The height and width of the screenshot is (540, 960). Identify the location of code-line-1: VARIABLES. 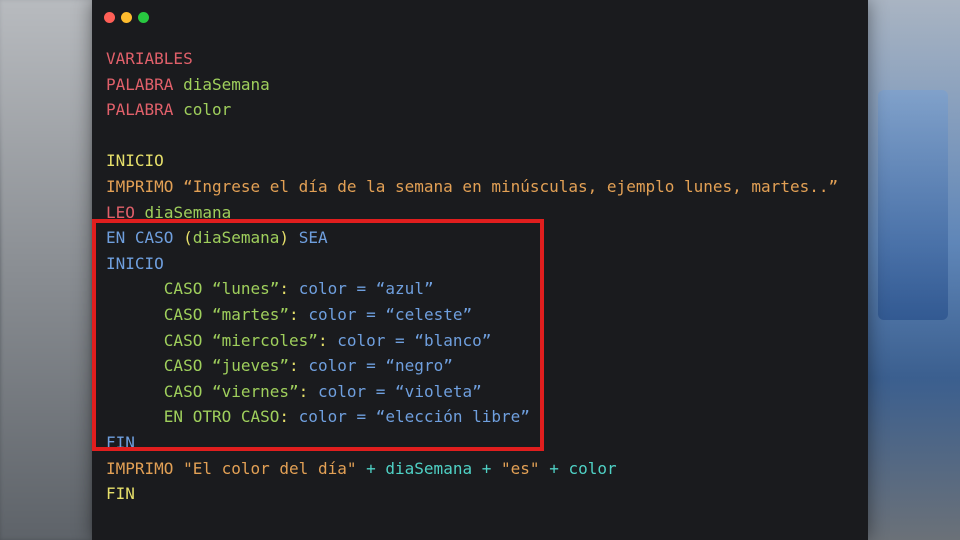
(472, 59).